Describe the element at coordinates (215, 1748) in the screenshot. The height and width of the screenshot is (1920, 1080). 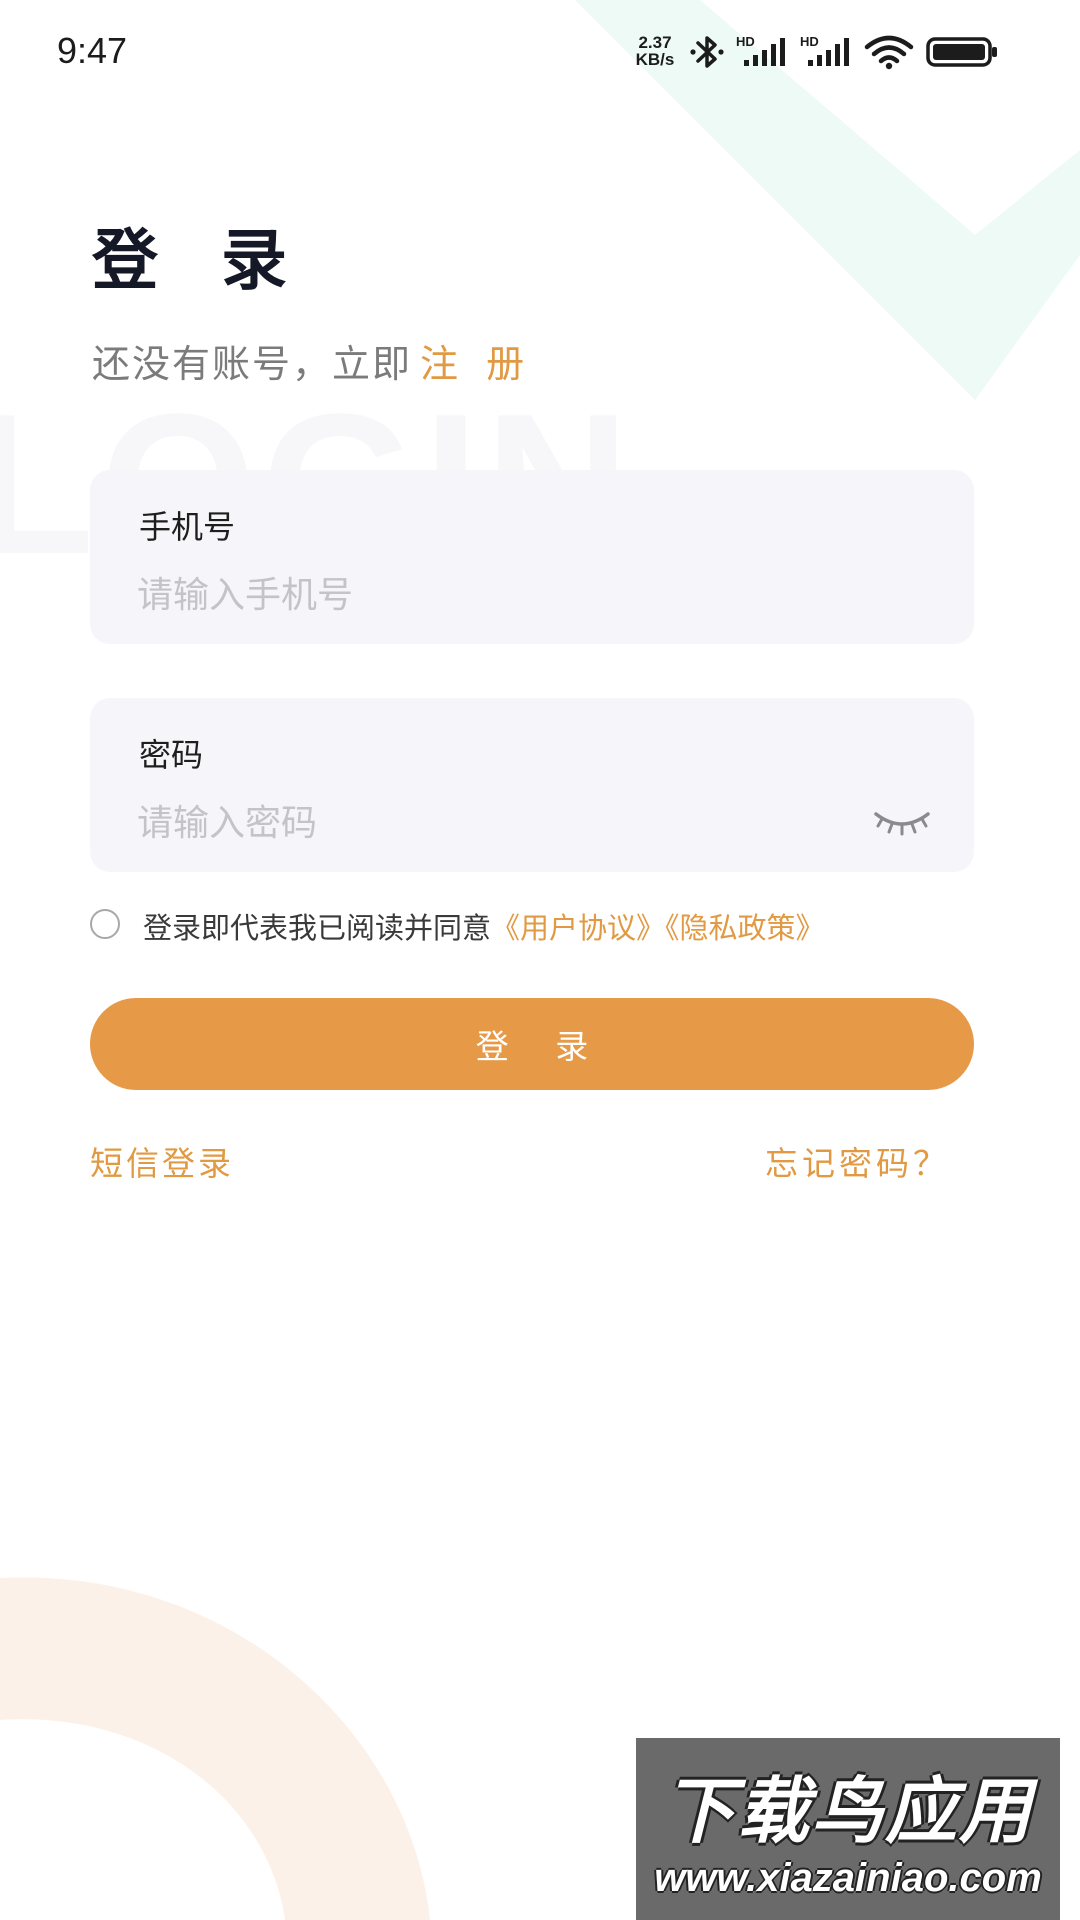
I see `background-arc-decoration` at that location.